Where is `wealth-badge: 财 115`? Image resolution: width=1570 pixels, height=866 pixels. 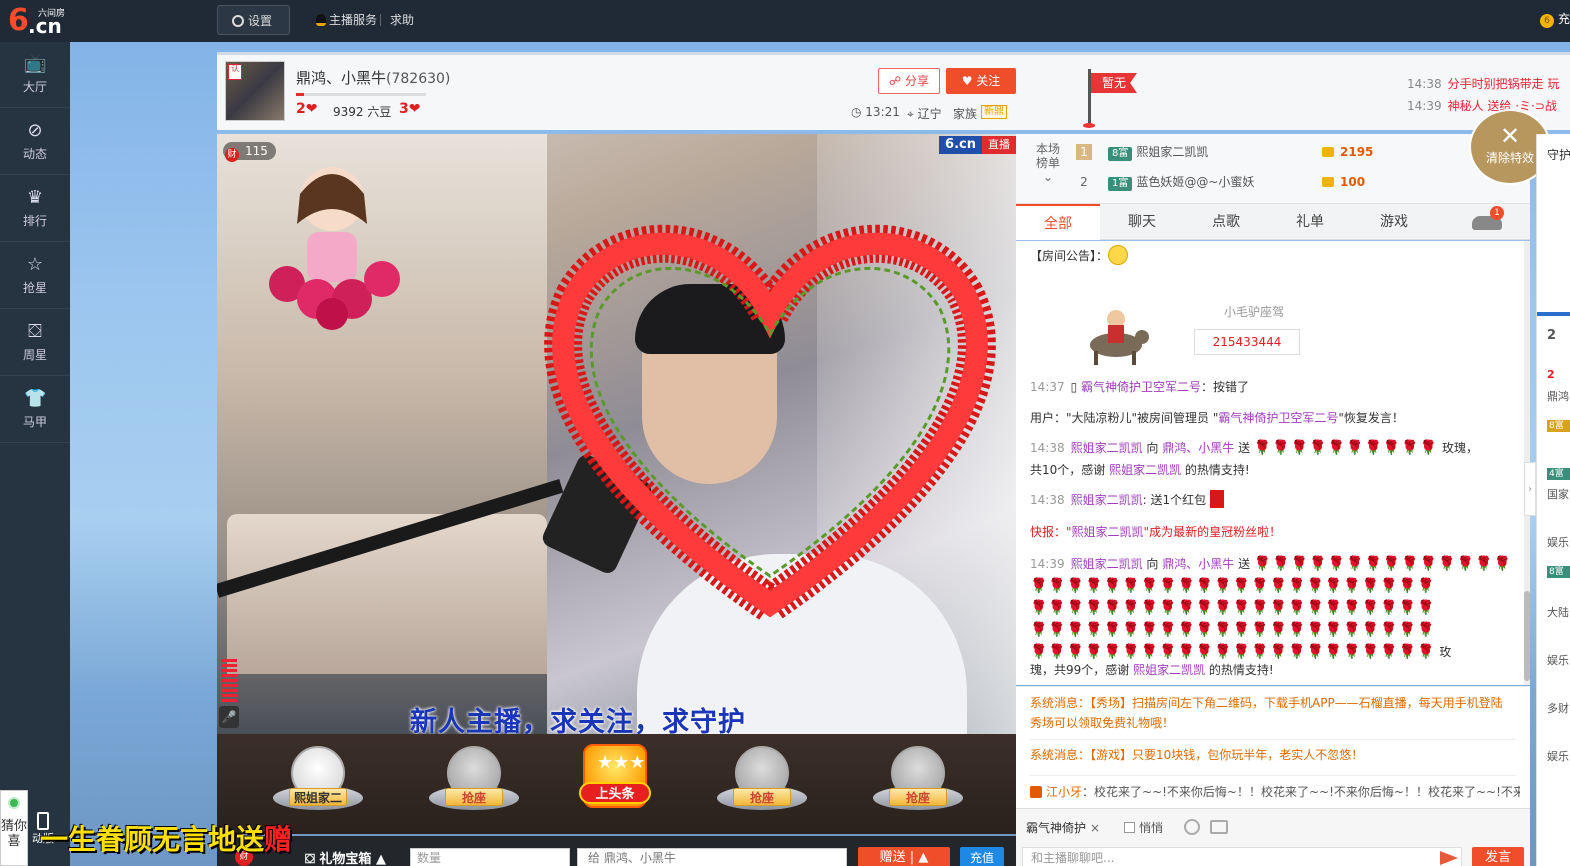 wealth-badge: 财 115 is located at coordinates (249, 152).